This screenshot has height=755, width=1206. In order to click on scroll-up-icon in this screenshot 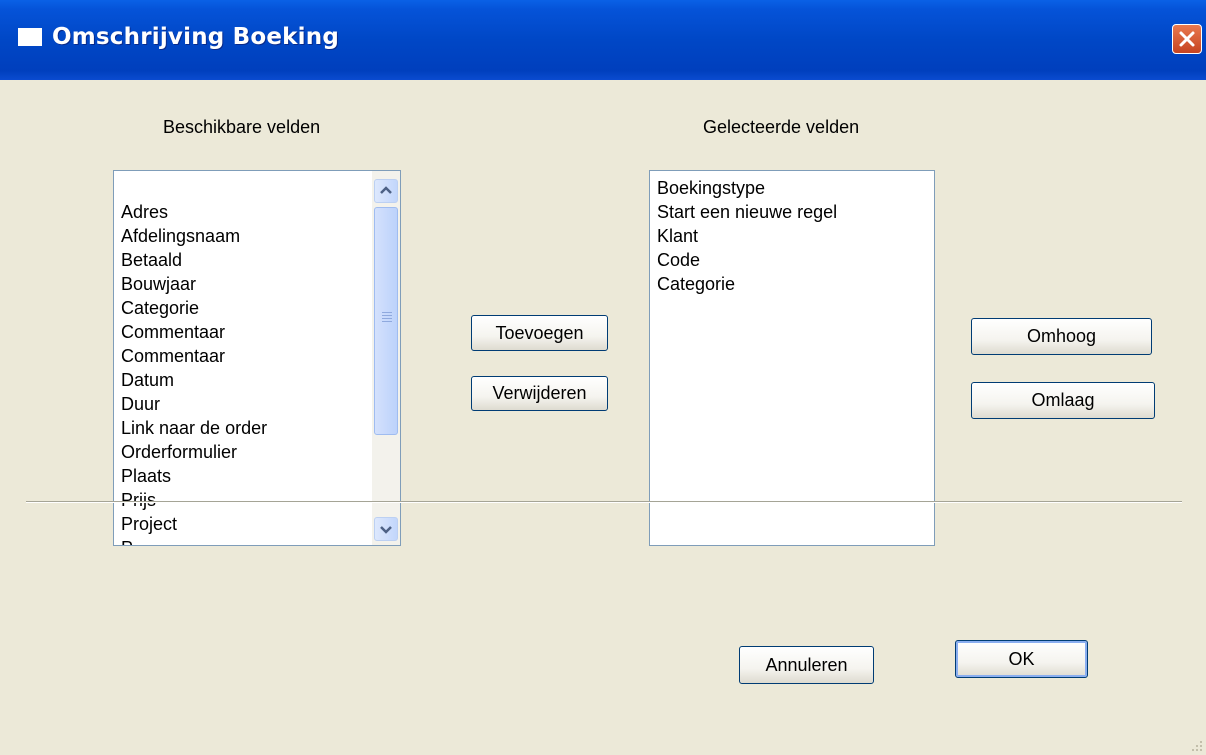, I will do `click(386, 190)`.